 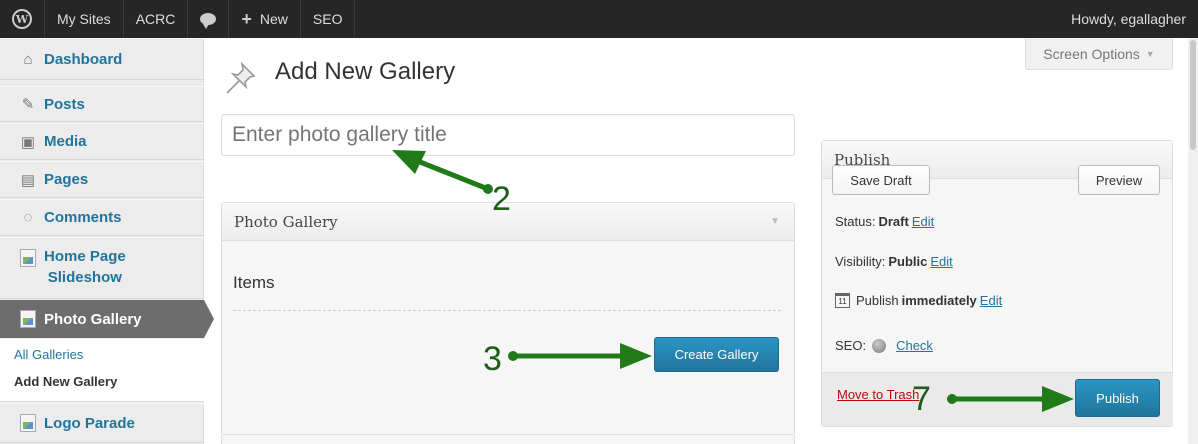 What do you see at coordinates (636, 356) in the screenshot?
I see `annotation-arrow-3-head` at bounding box center [636, 356].